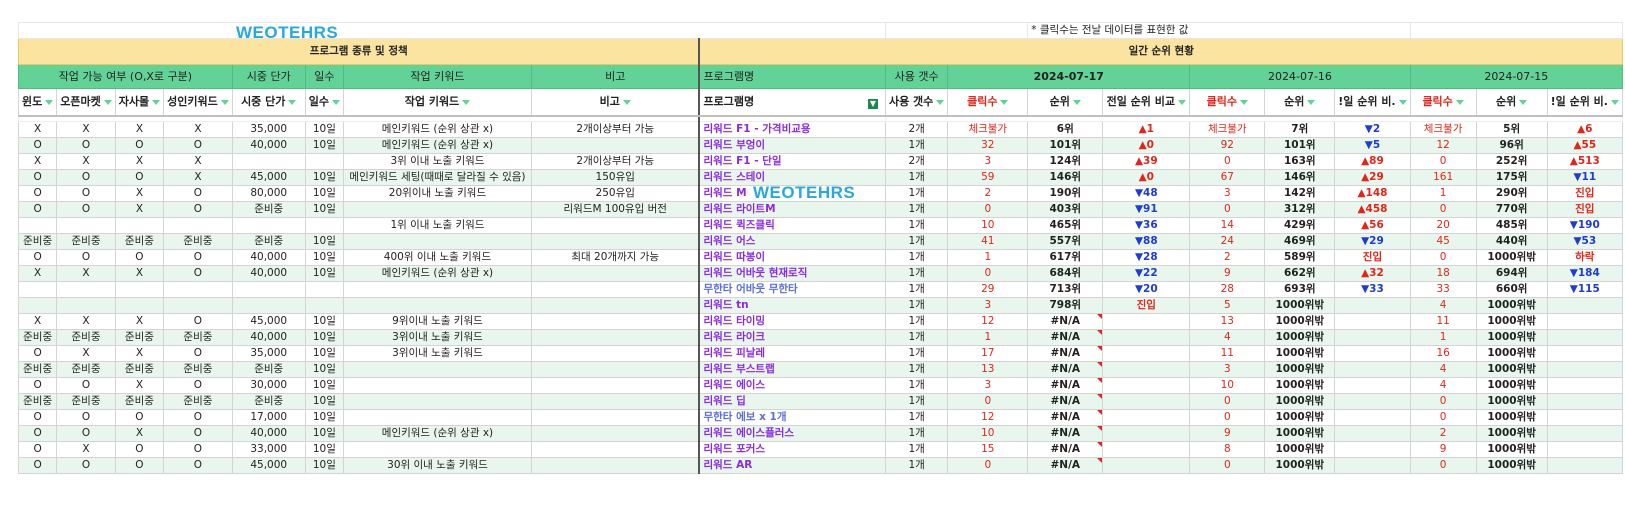 This screenshot has height=505, width=1625. What do you see at coordinates (198, 225) in the screenshot?
I see `cell-adult` at bounding box center [198, 225].